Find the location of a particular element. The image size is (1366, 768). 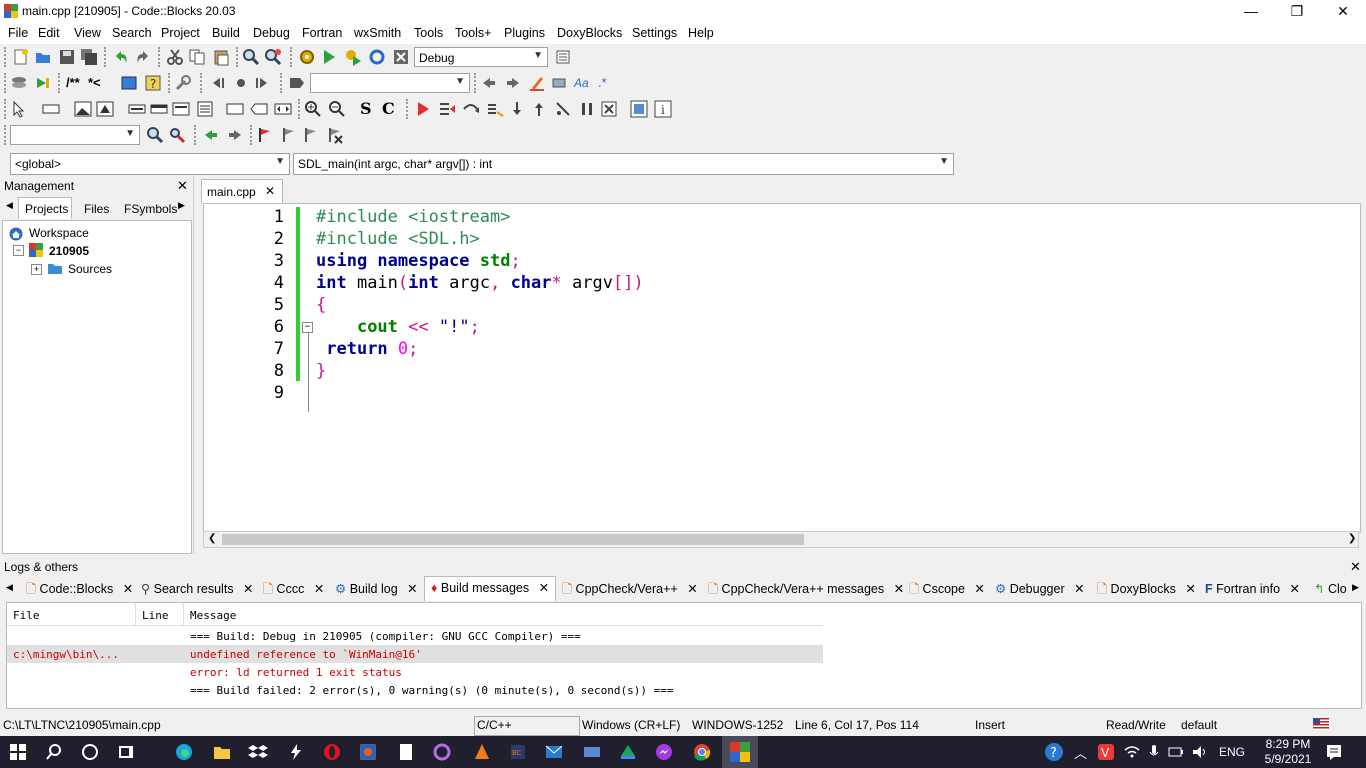

flag-next-icon is located at coordinates (311, 135).